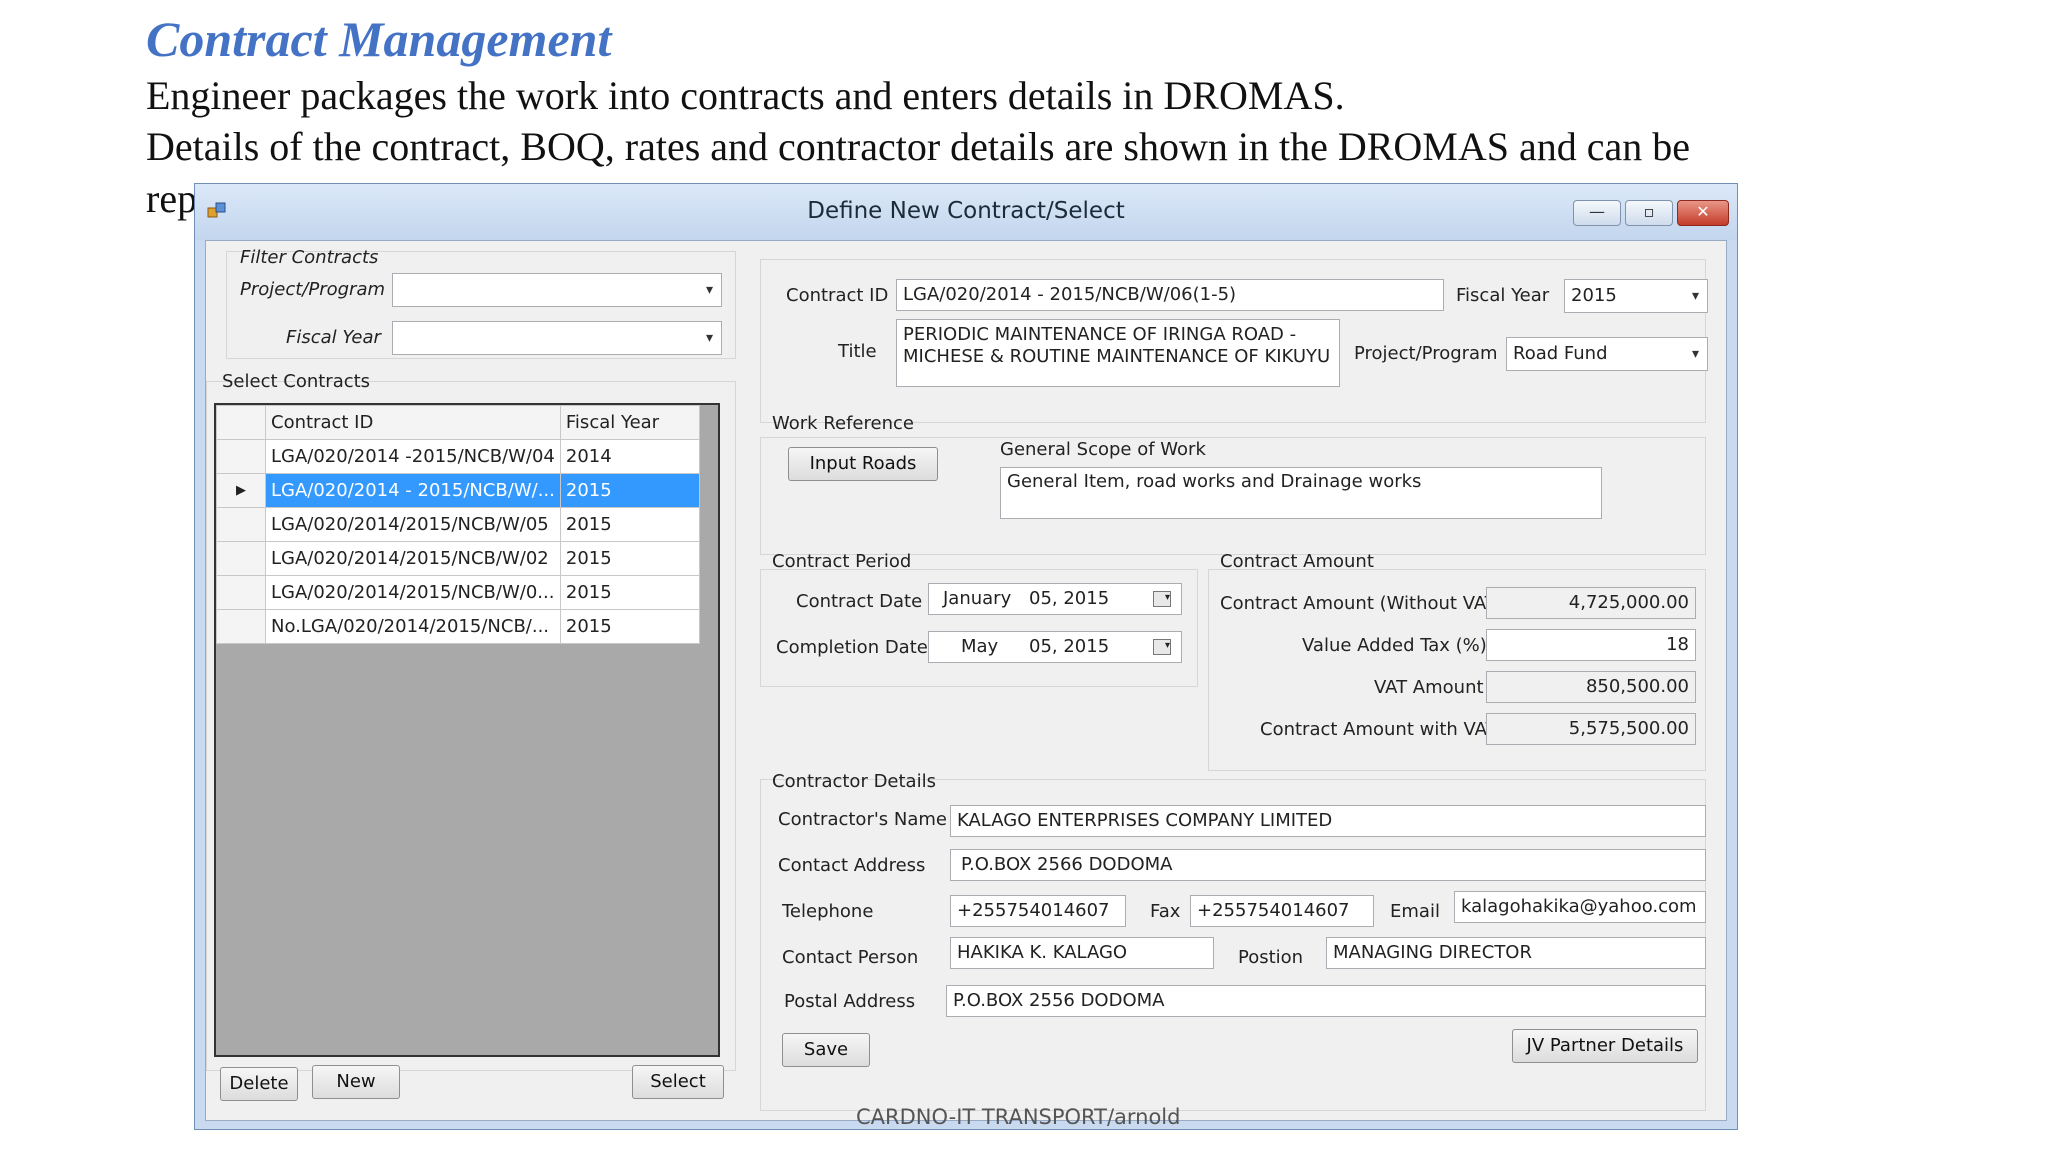  I want to click on title-label: Title, so click(857, 351).